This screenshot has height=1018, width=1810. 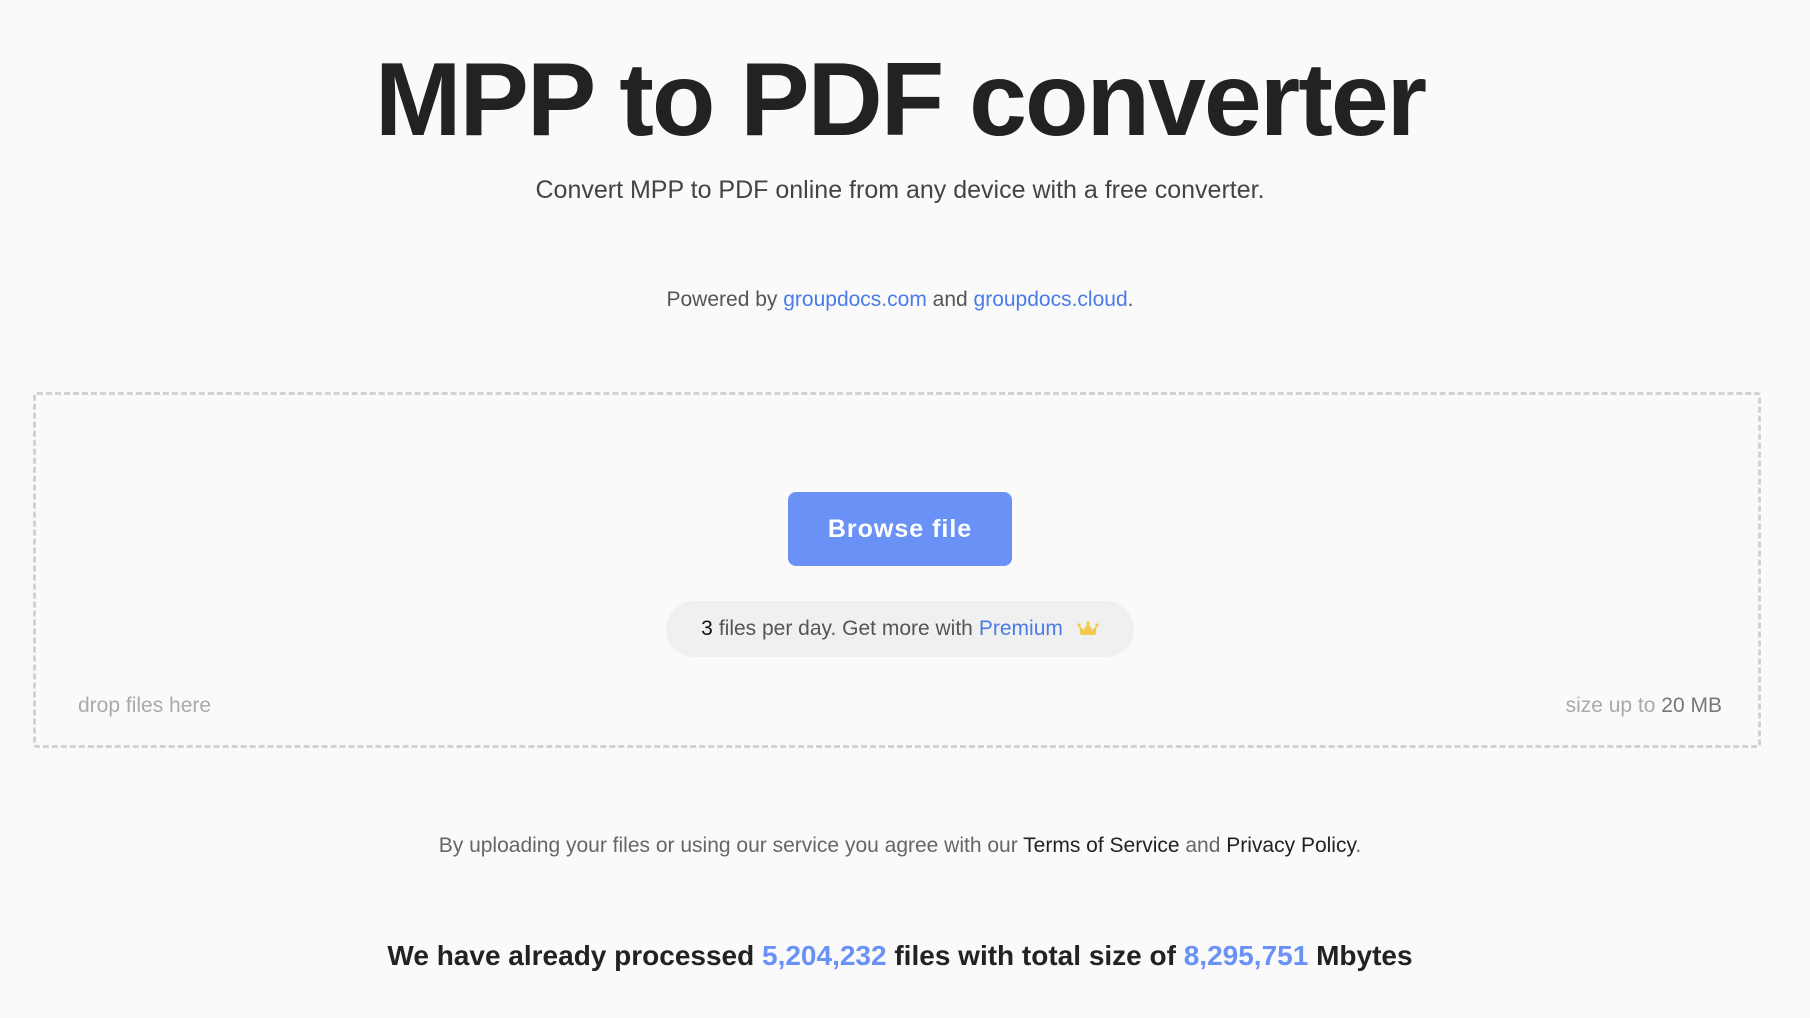 I want to click on crown-icon, so click(x=1088, y=629).